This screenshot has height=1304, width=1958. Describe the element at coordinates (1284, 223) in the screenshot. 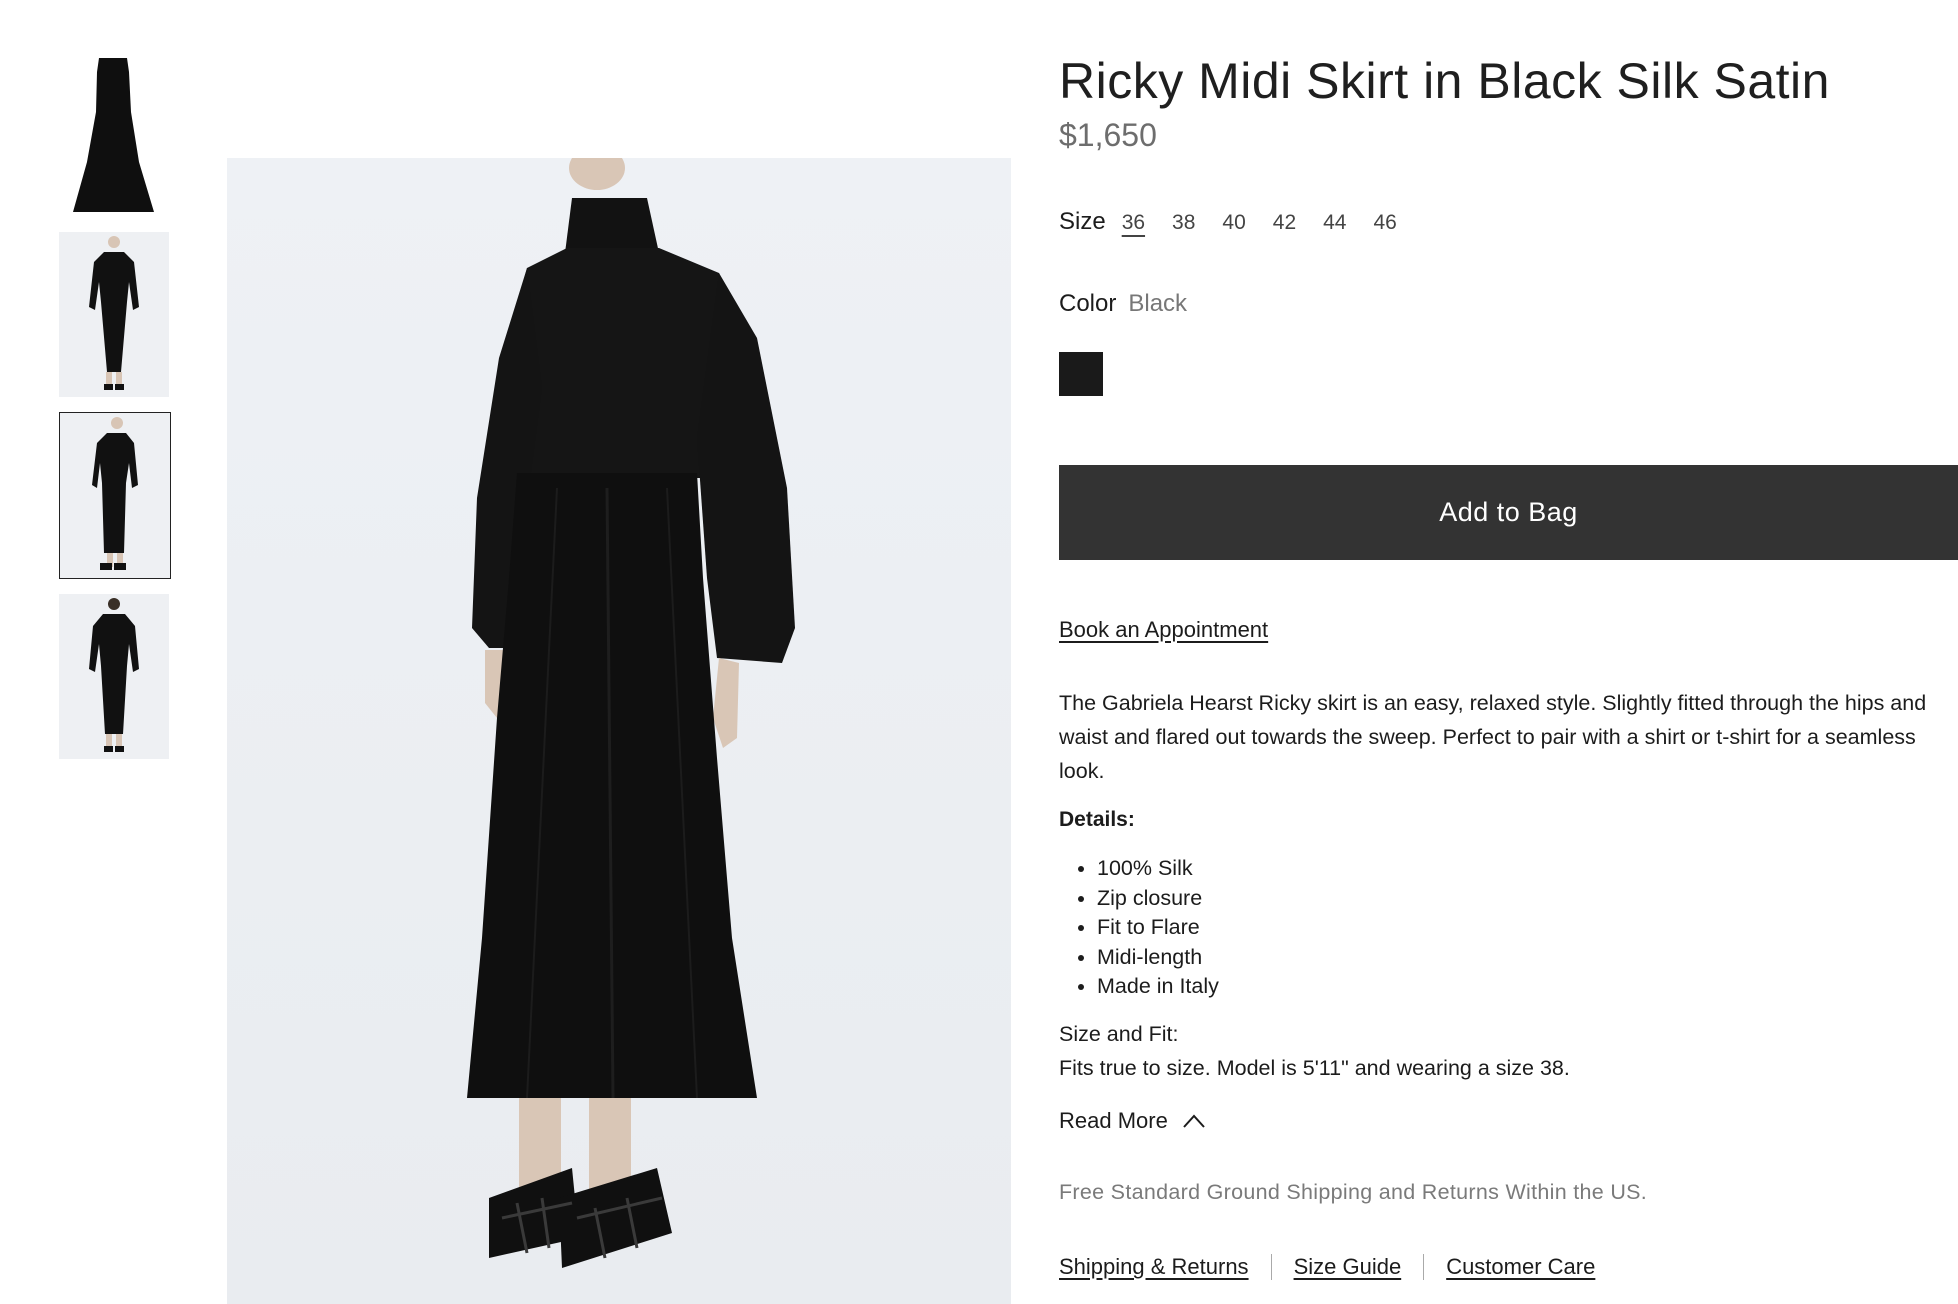

I see `size-option-42: 42` at that location.